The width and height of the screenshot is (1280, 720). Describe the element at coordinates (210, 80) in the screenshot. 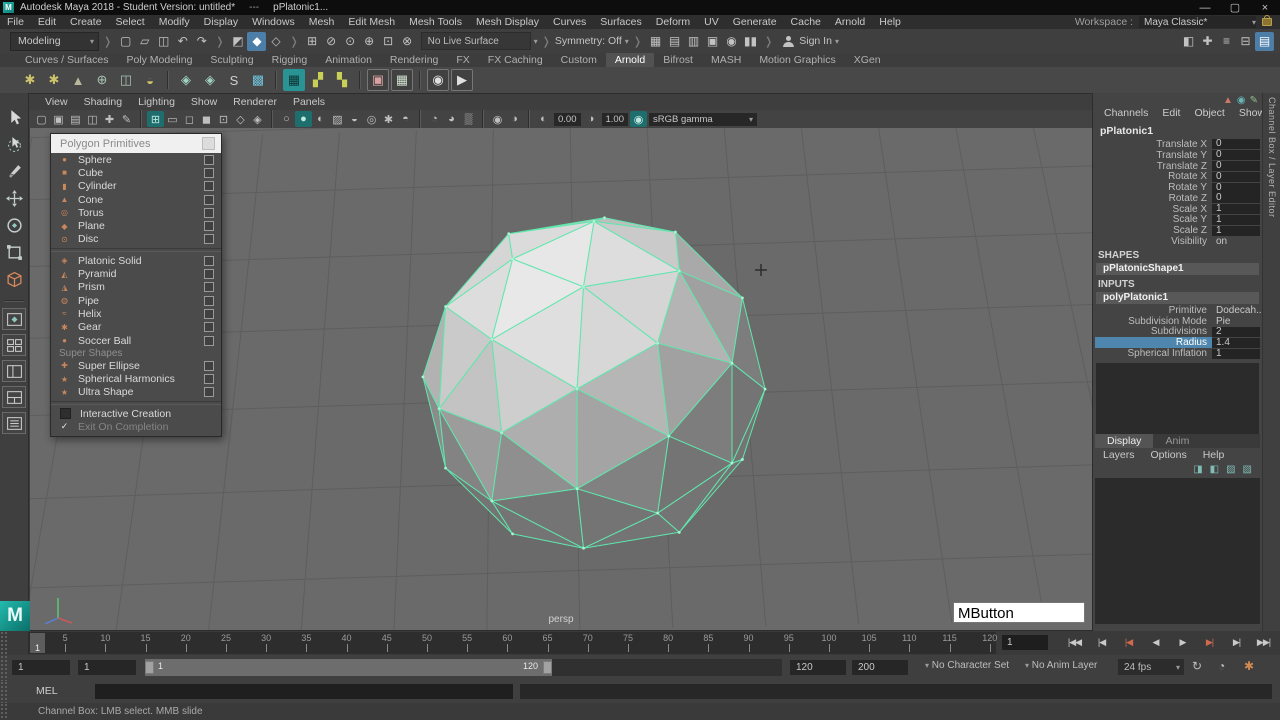

I see `standin-export-icon: ◈` at that location.